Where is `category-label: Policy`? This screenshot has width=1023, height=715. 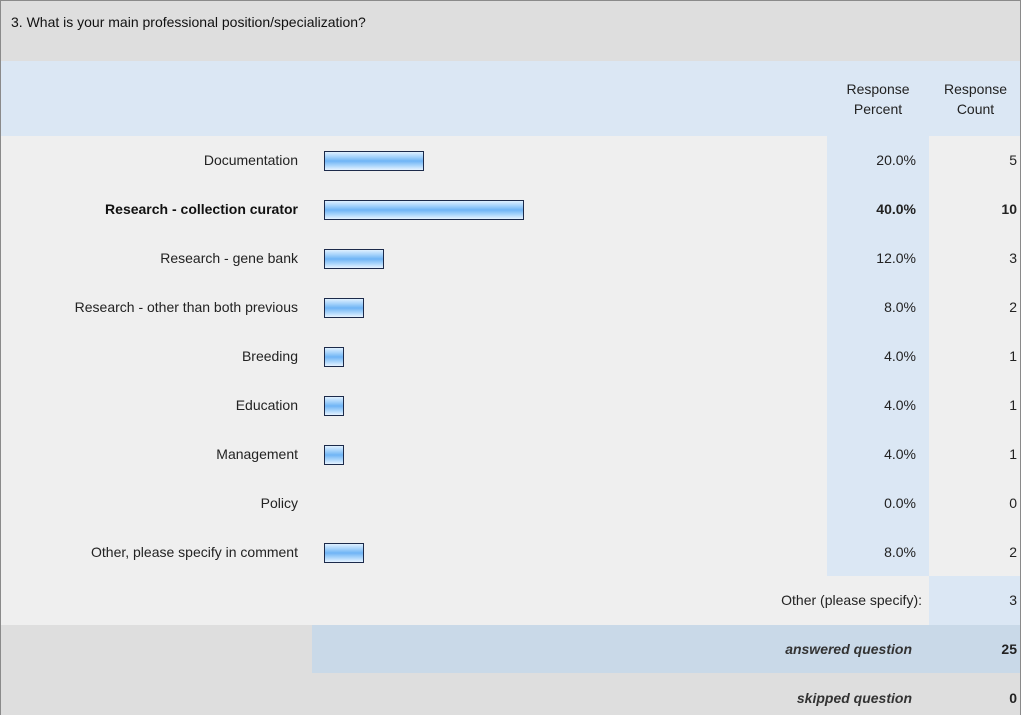 category-label: Policy is located at coordinates (279, 503).